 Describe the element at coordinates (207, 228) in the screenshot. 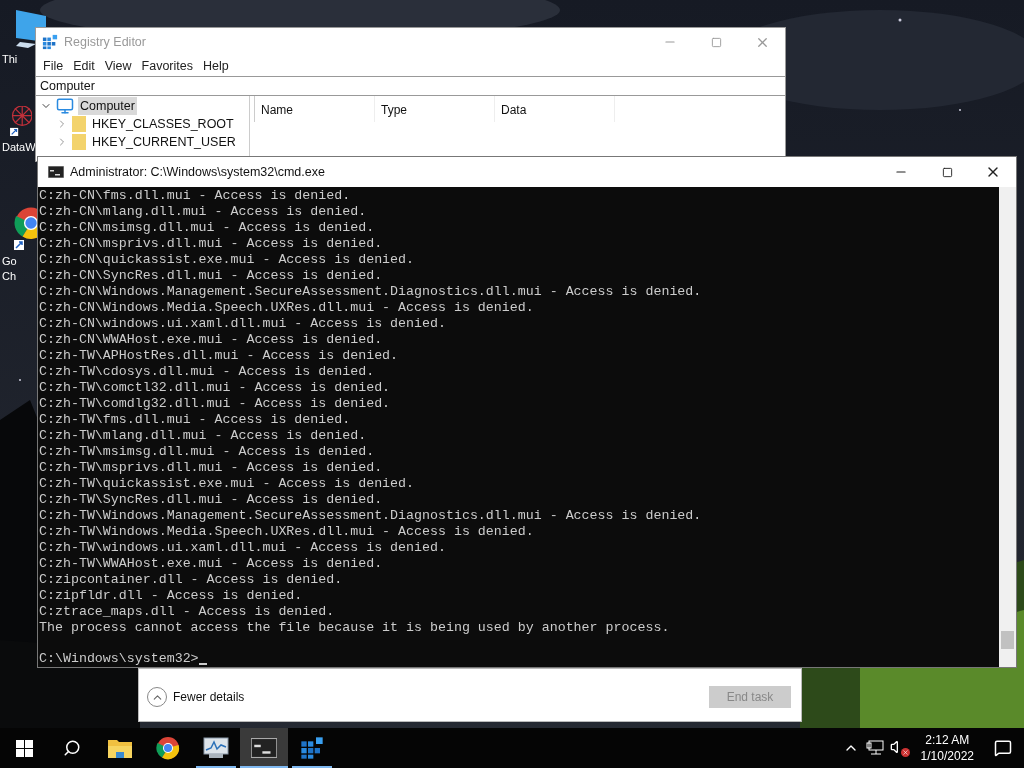

I see `console-line: C:zh-CN\msimsg.dll.mui - Access is denied.` at that location.